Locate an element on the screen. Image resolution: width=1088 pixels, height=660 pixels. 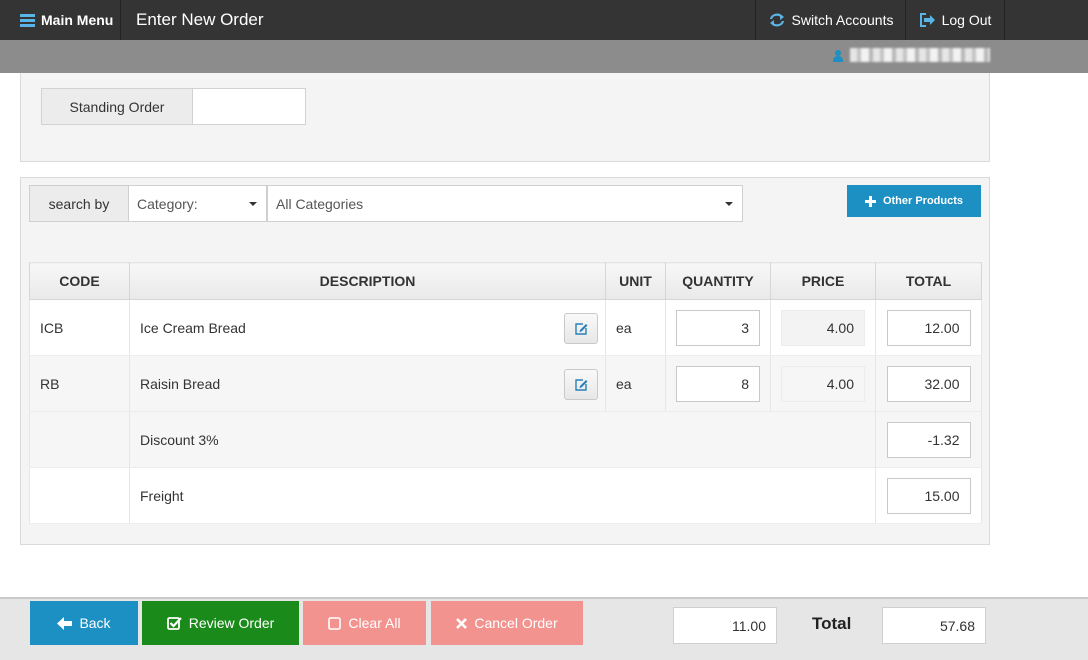
search-by-label: search by is located at coordinates (79, 203).